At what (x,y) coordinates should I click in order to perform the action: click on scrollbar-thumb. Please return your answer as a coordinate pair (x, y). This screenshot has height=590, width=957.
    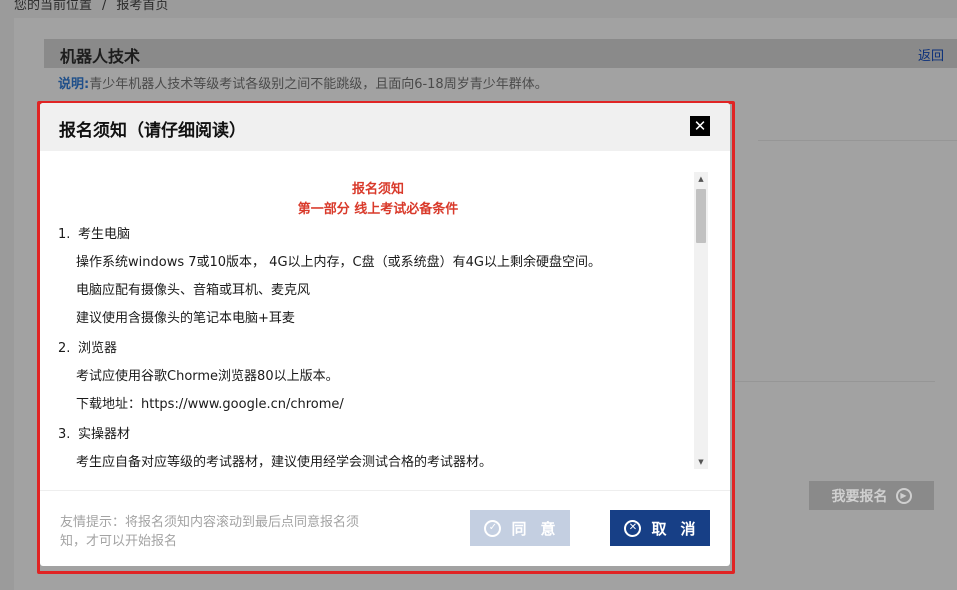
    Looking at the image, I should click on (701, 216).